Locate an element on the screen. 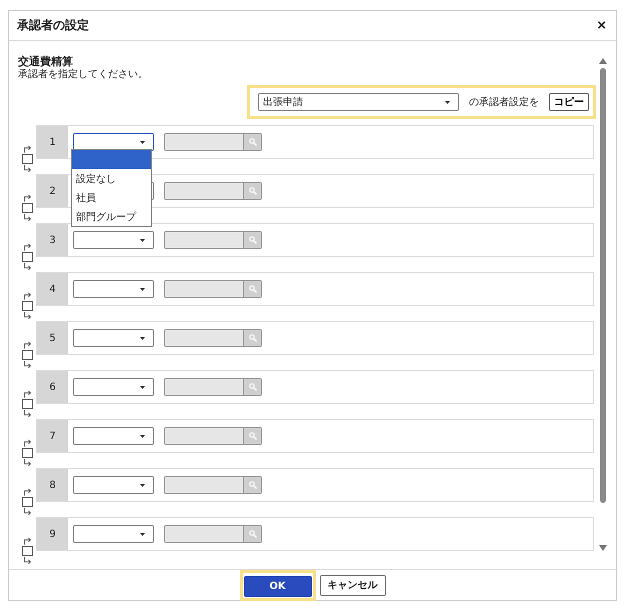 This screenshot has width=627, height=611. section-title: 交通費精算 is located at coordinates (46, 61).